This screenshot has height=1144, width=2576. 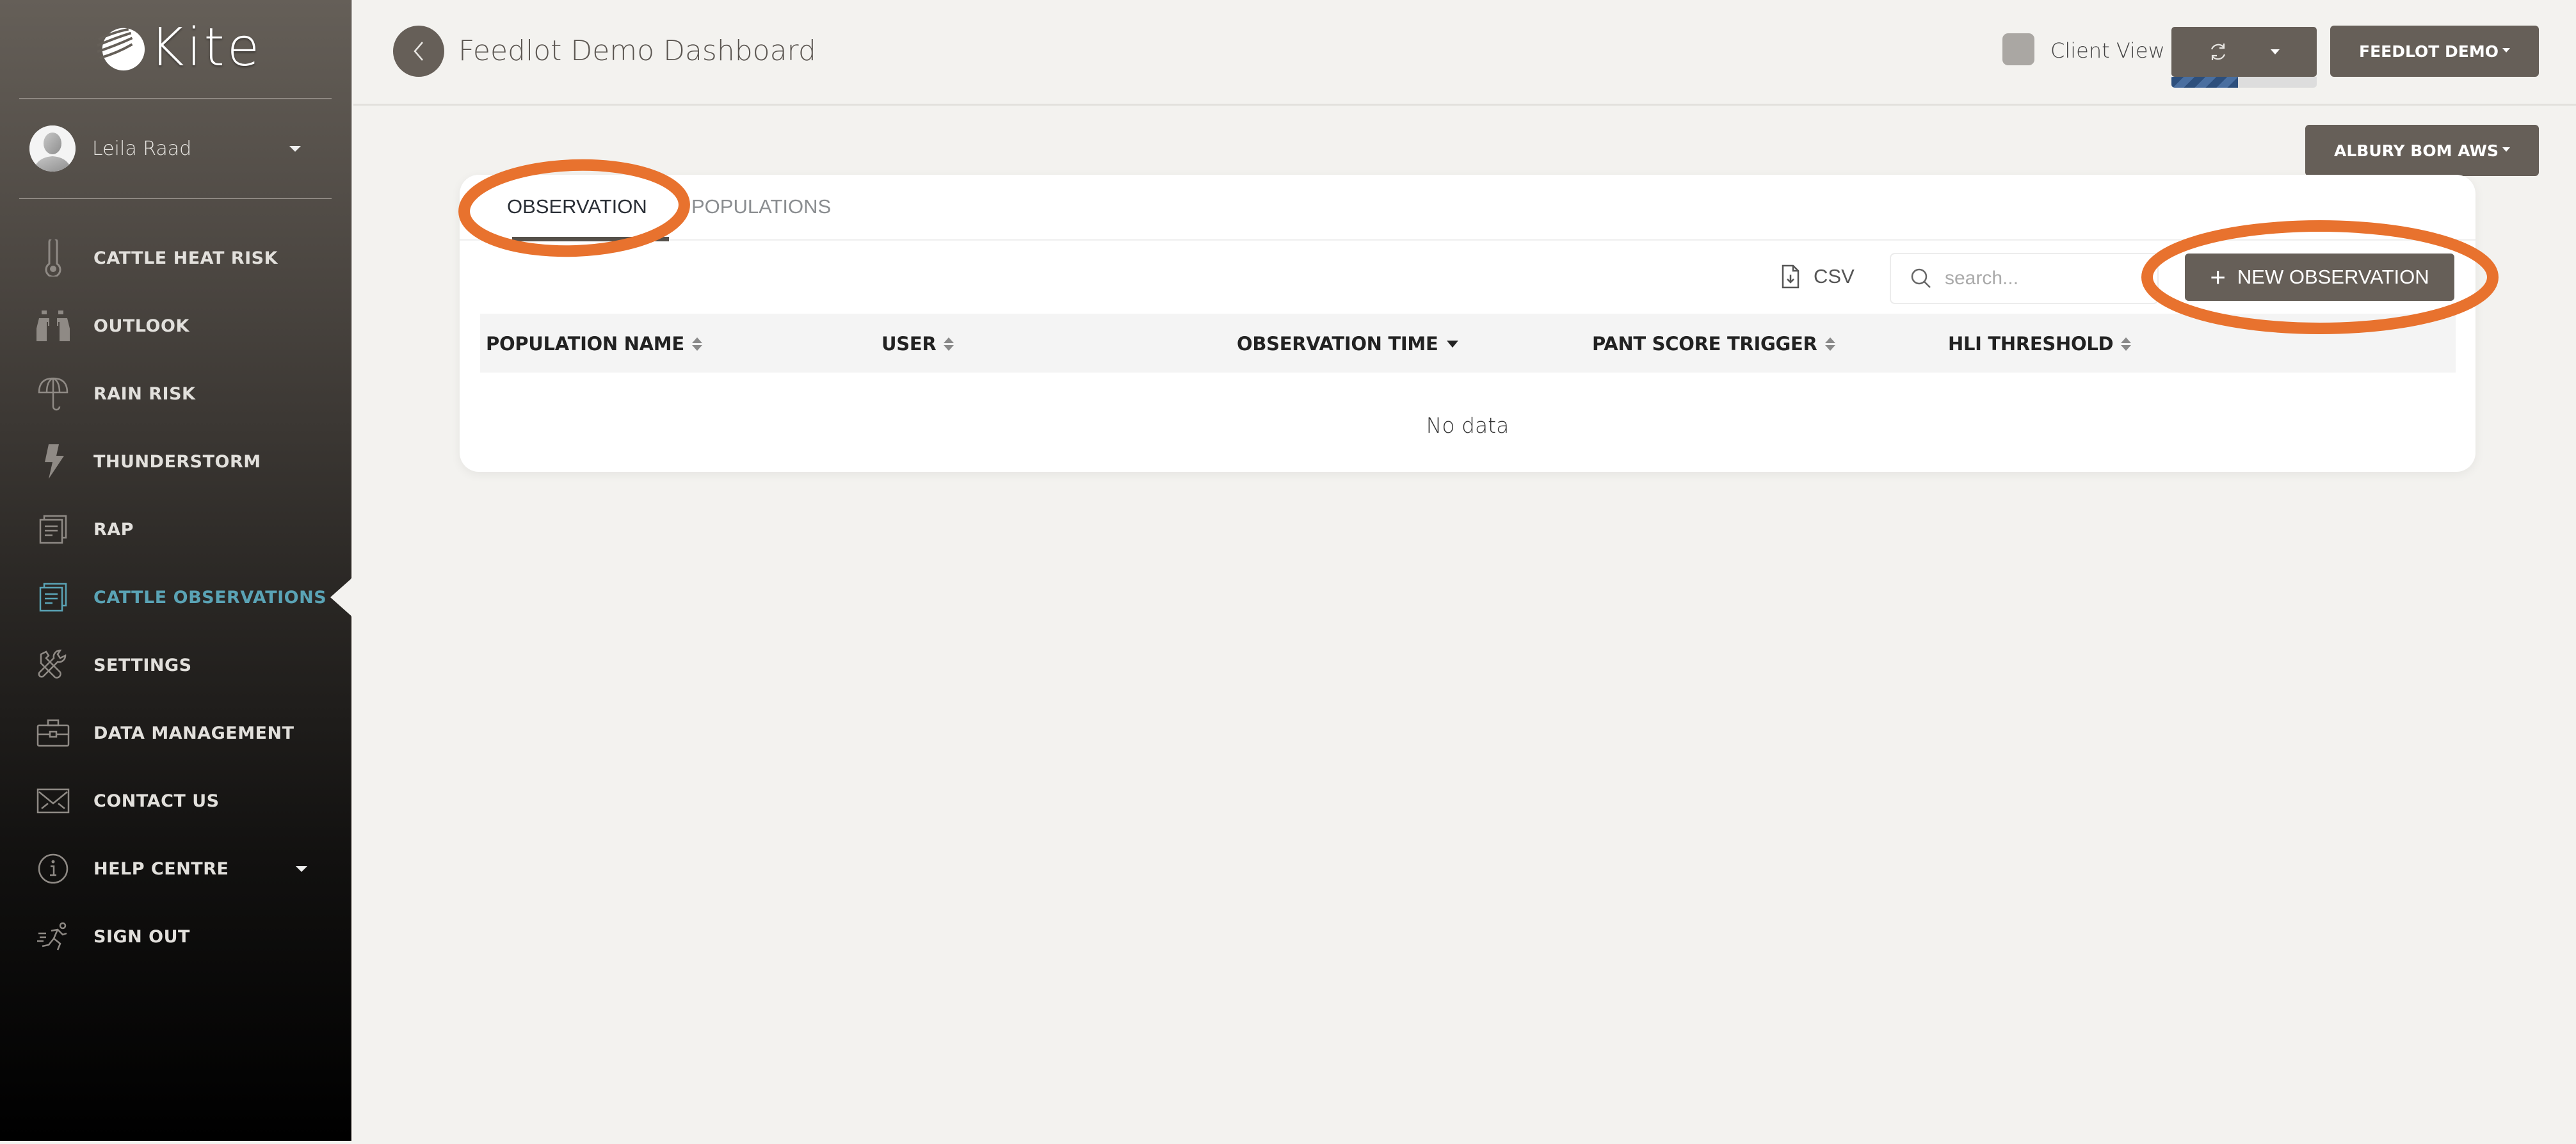 I want to click on sidebar-item-label: RAP, so click(x=113, y=529).